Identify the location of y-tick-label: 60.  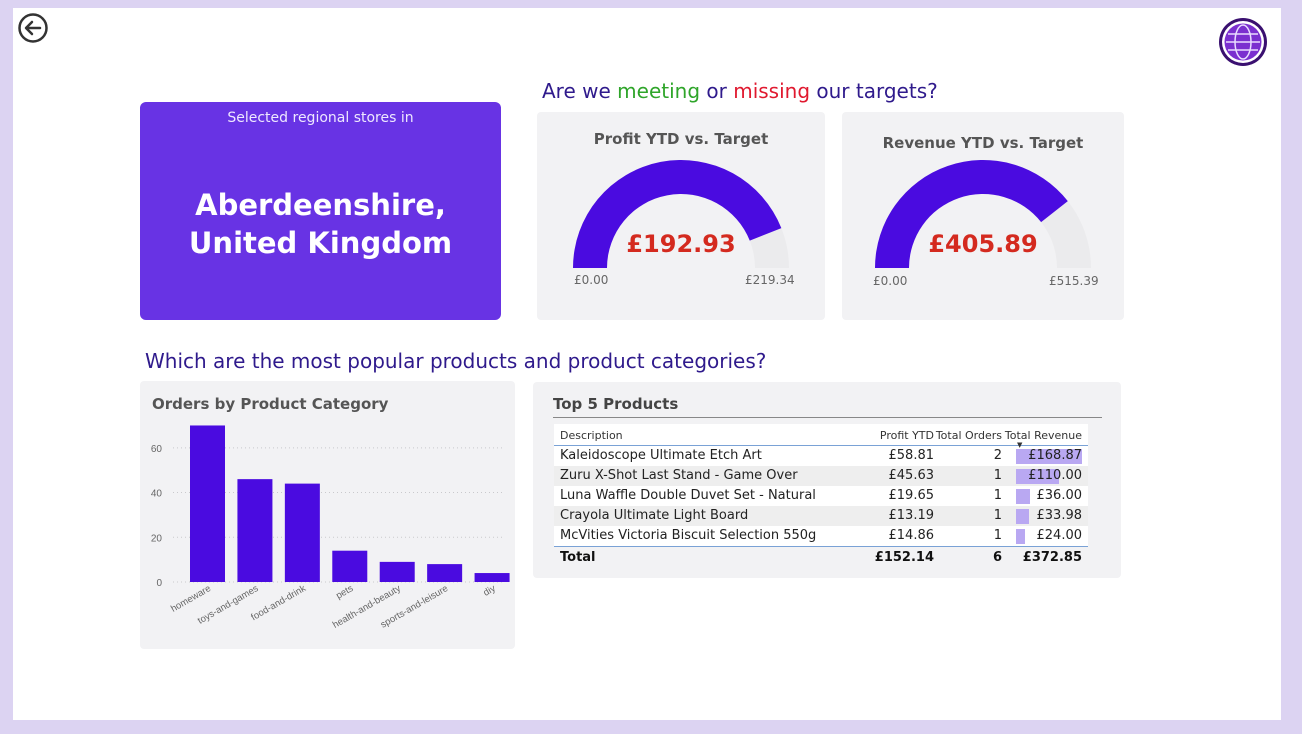
(157, 449).